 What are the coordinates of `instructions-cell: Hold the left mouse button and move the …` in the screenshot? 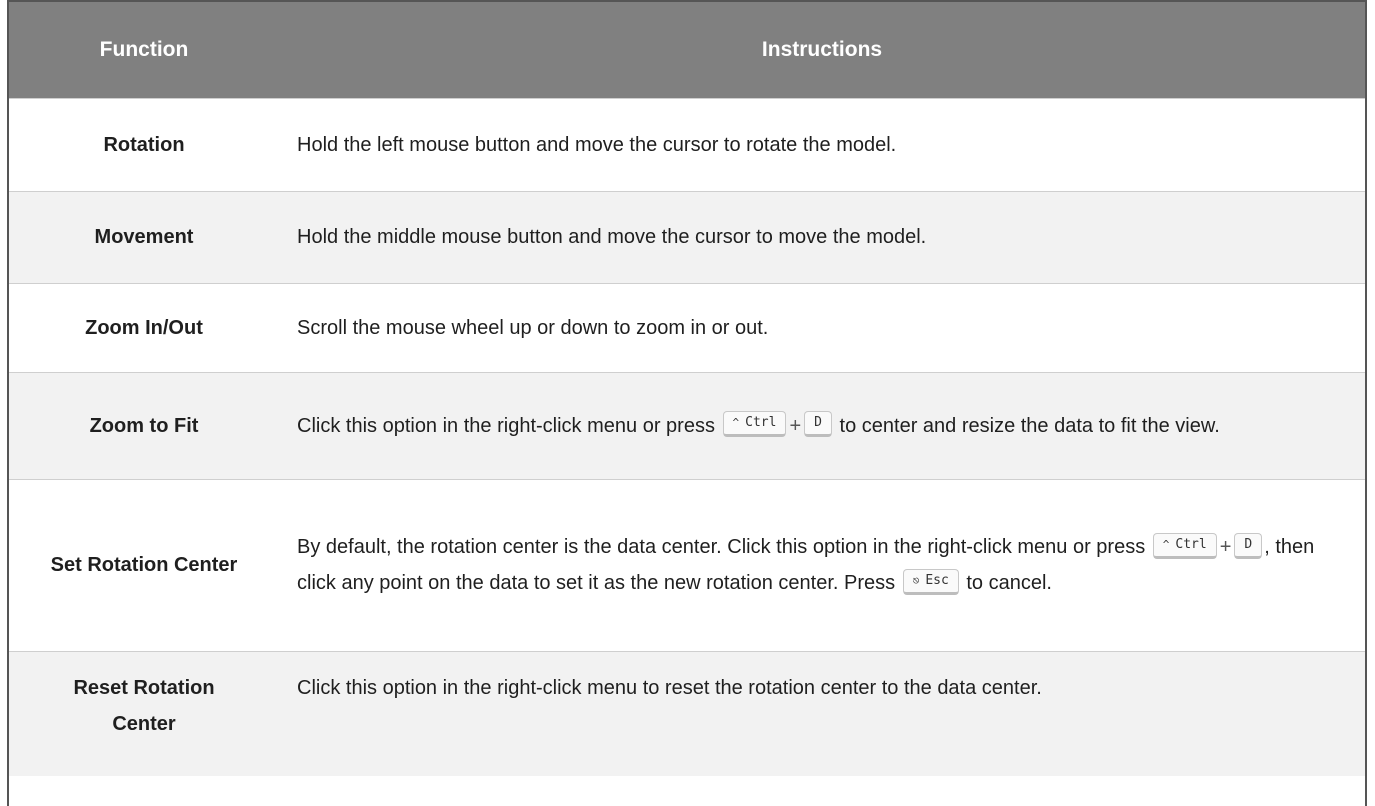 It's located at (597, 144).